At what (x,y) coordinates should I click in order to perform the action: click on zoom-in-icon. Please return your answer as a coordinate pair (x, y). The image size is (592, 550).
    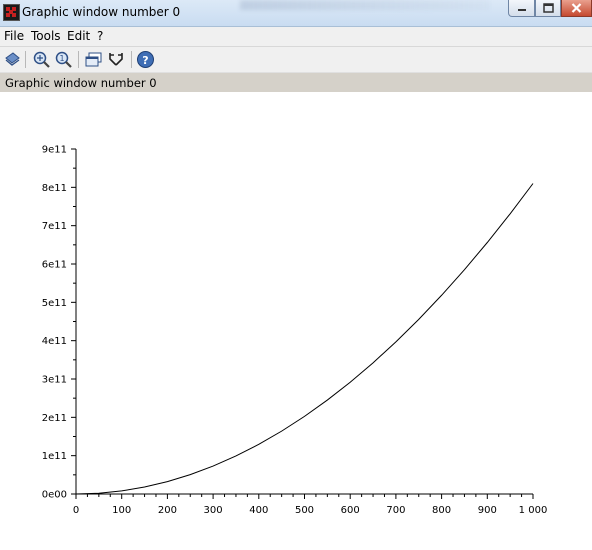
    Looking at the image, I should click on (41, 59).